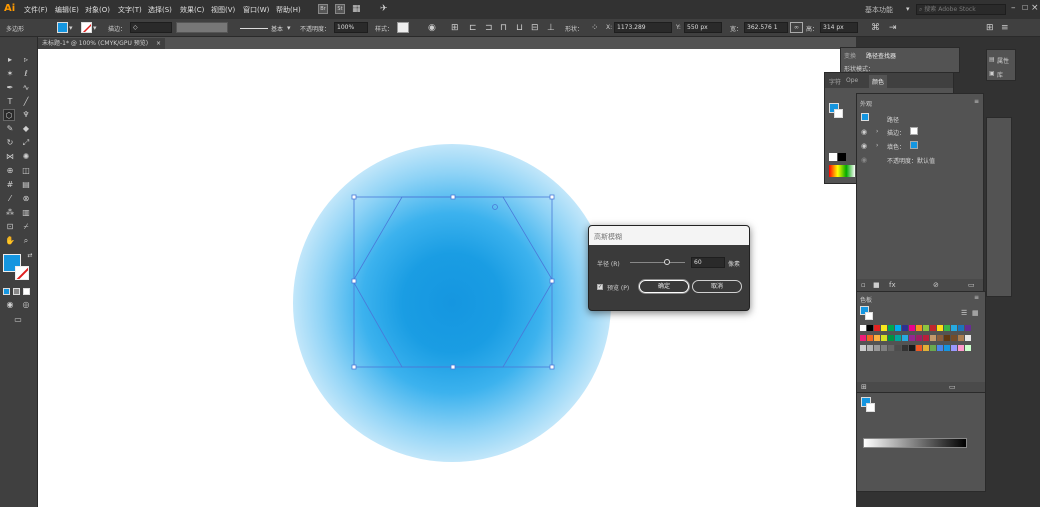  What do you see at coordinates (10, 241) in the screenshot?
I see `hand-icon: ✋` at bounding box center [10, 241].